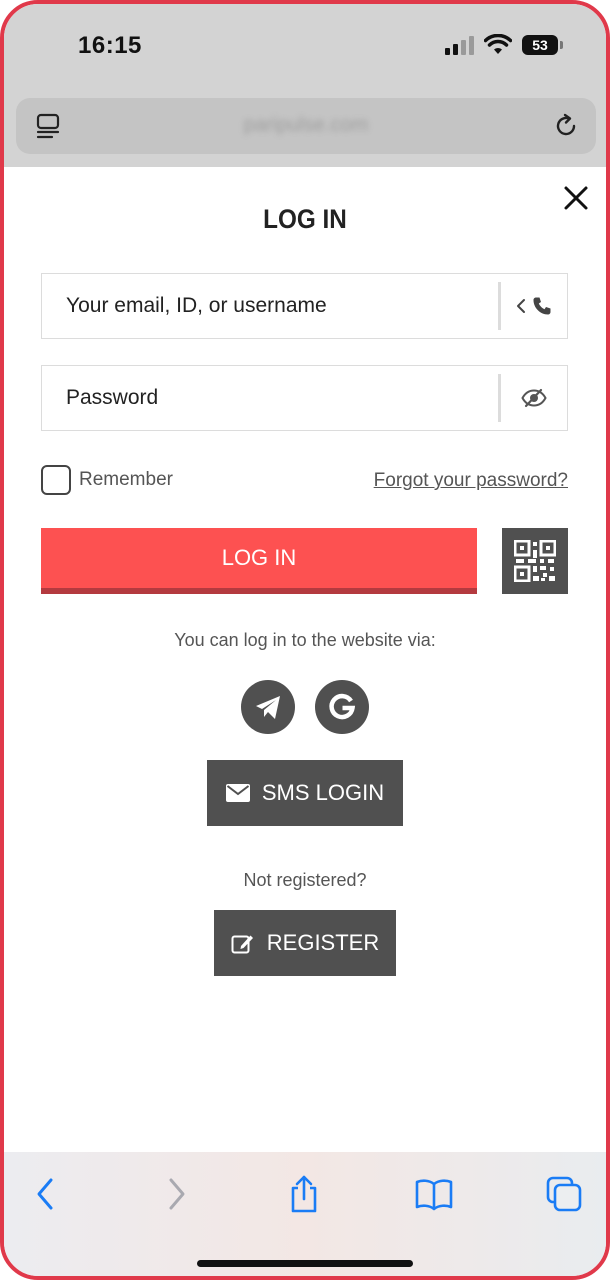 This screenshot has height=1280, width=610. What do you see at coordinates (305, 880) in the screenshot?
I see `not-registered-text: Not registered?` at bounding box center [305, 880].